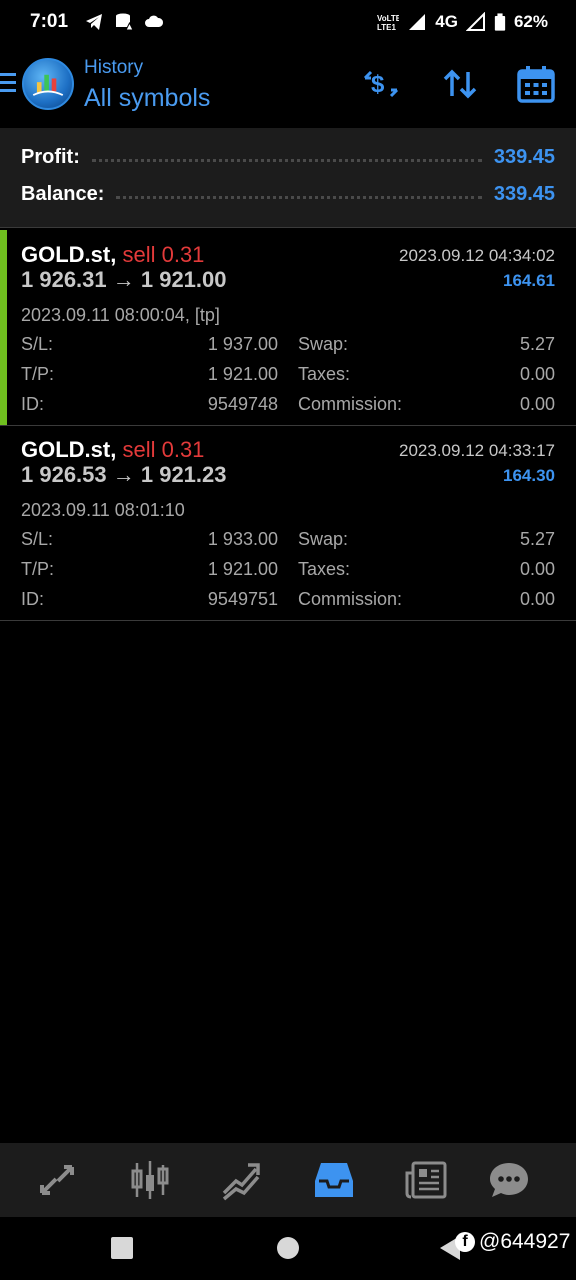 The height and width of the screenshot is (1280, 576). Describe the element at coordinates (477, 255) in the screenshot. I see `deal-close-time: 2023.09.12 04:34:02` at that location.